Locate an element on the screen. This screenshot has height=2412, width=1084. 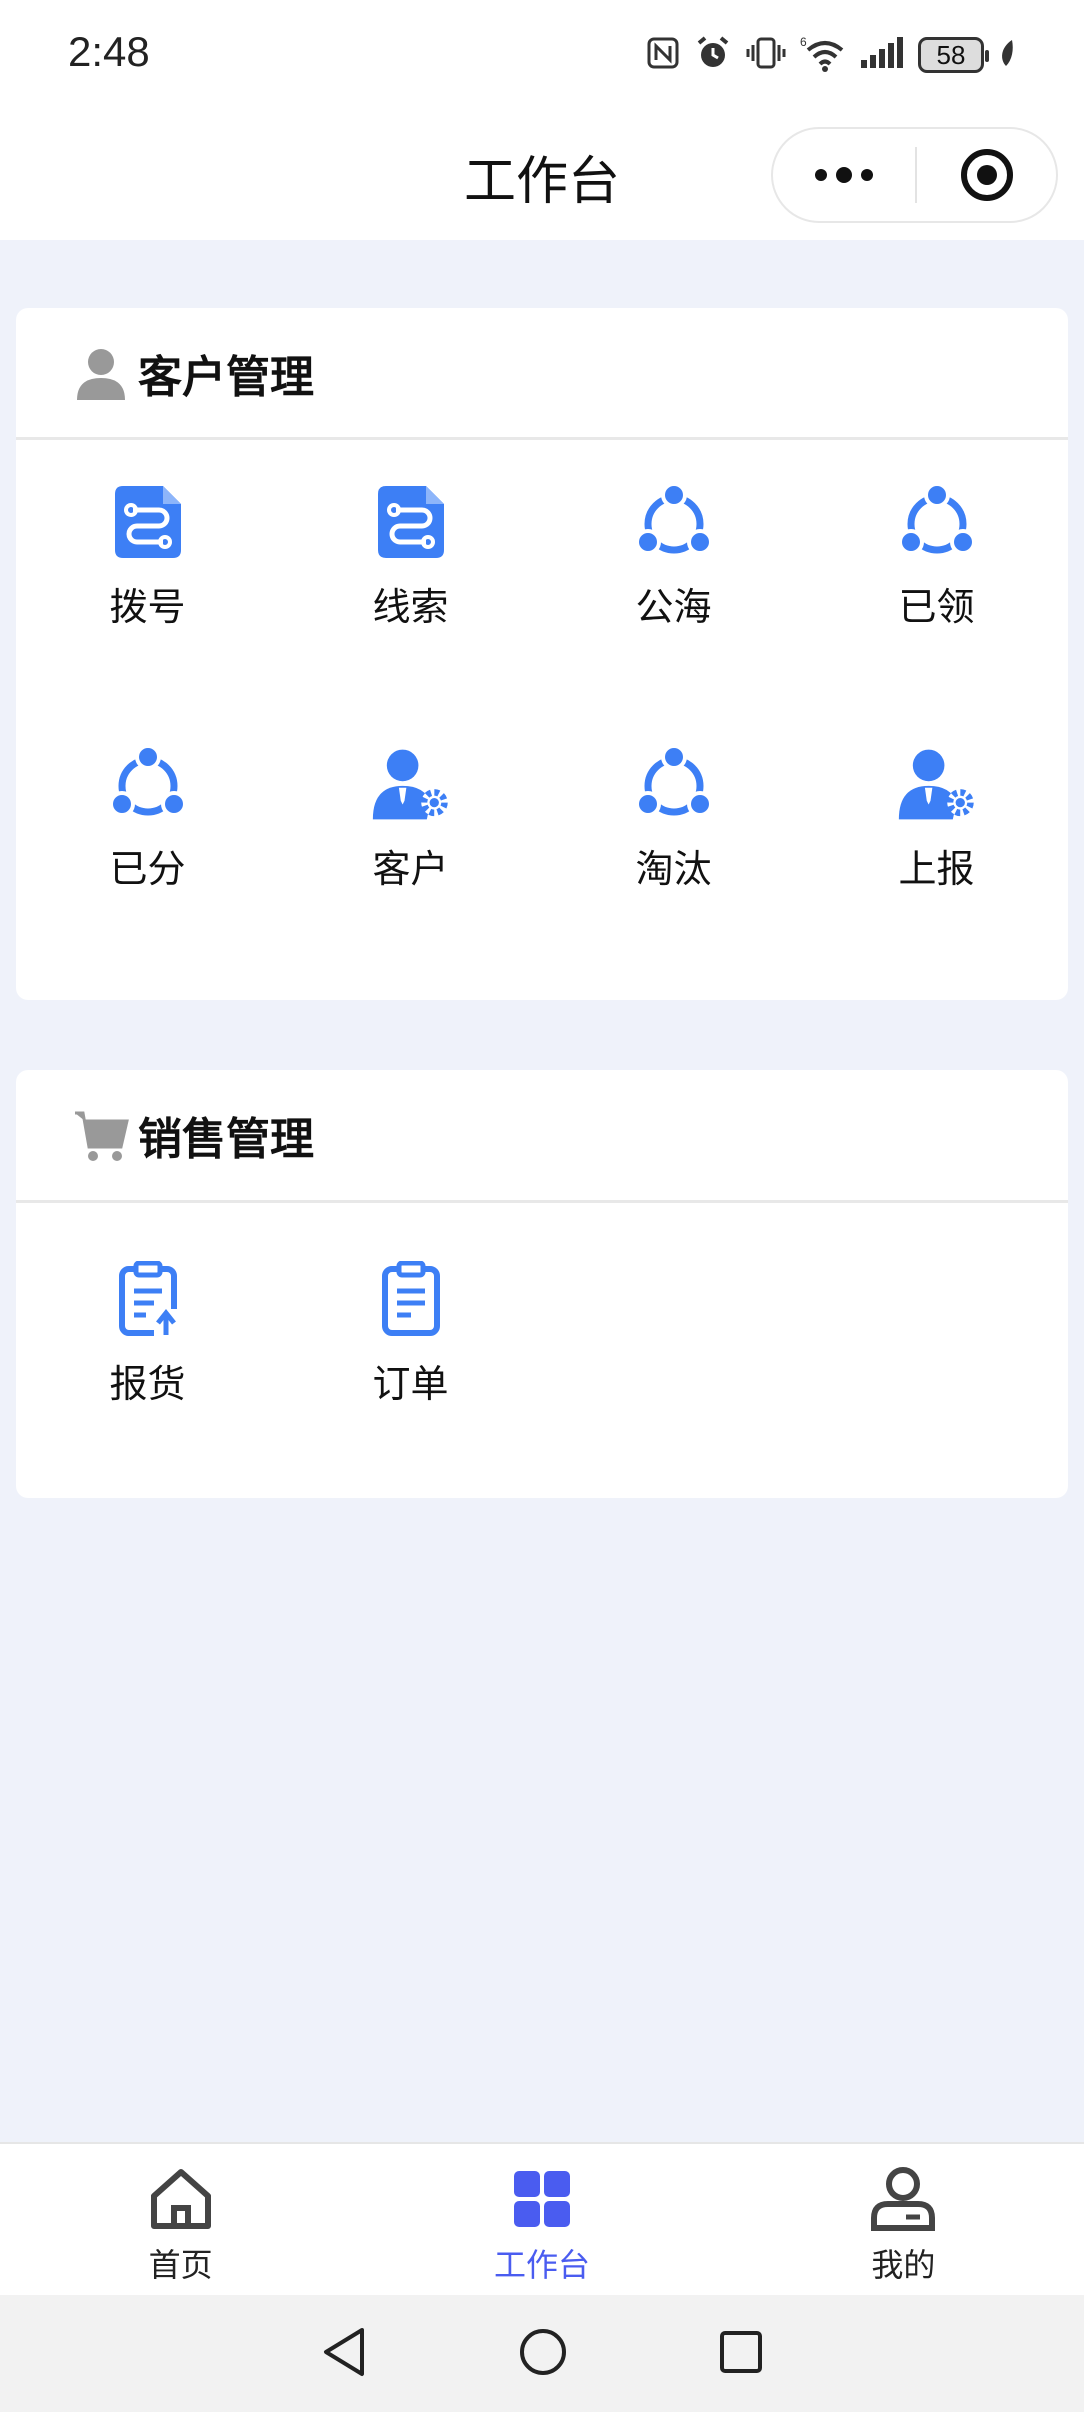
menu-item-dial: 拨号 is located at coordinates (147, 613).